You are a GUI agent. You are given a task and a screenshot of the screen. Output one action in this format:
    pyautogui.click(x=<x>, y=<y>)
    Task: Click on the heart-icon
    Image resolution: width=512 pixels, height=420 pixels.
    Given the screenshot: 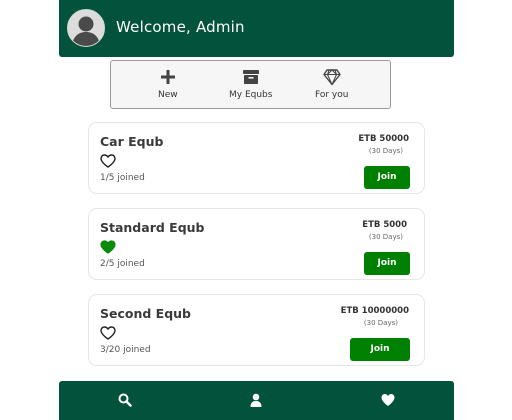 What is the action you would take?
    pyautogui.click(x=388, y=400)
    